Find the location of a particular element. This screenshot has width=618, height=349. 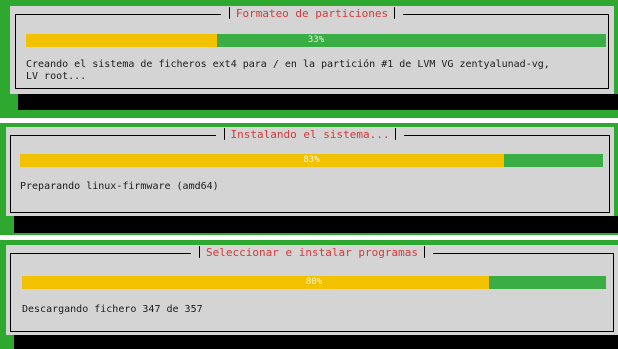

status-message: Descargando fichero 347 de 357 is located at coordinates (112, 309).